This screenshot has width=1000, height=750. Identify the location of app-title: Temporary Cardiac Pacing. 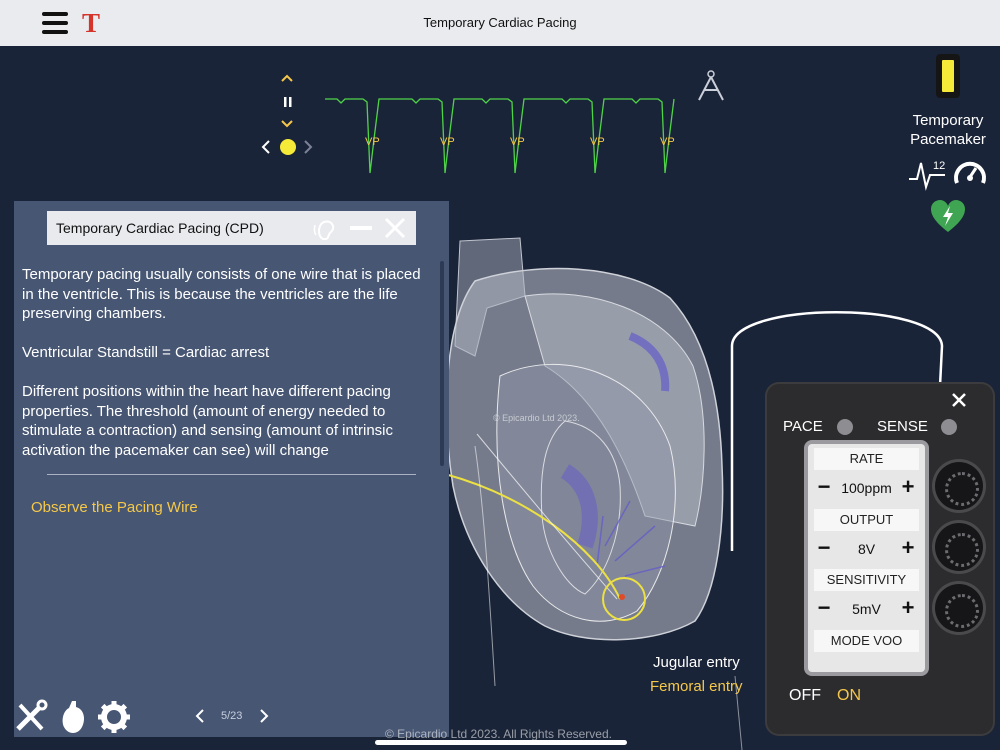
(500, 22).